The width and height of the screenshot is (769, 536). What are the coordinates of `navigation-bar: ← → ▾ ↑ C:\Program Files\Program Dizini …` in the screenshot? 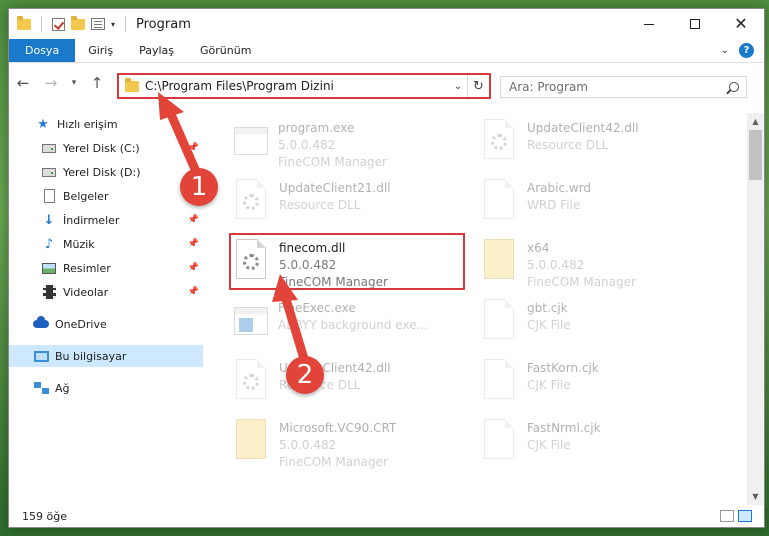 It's located at (386, 83).